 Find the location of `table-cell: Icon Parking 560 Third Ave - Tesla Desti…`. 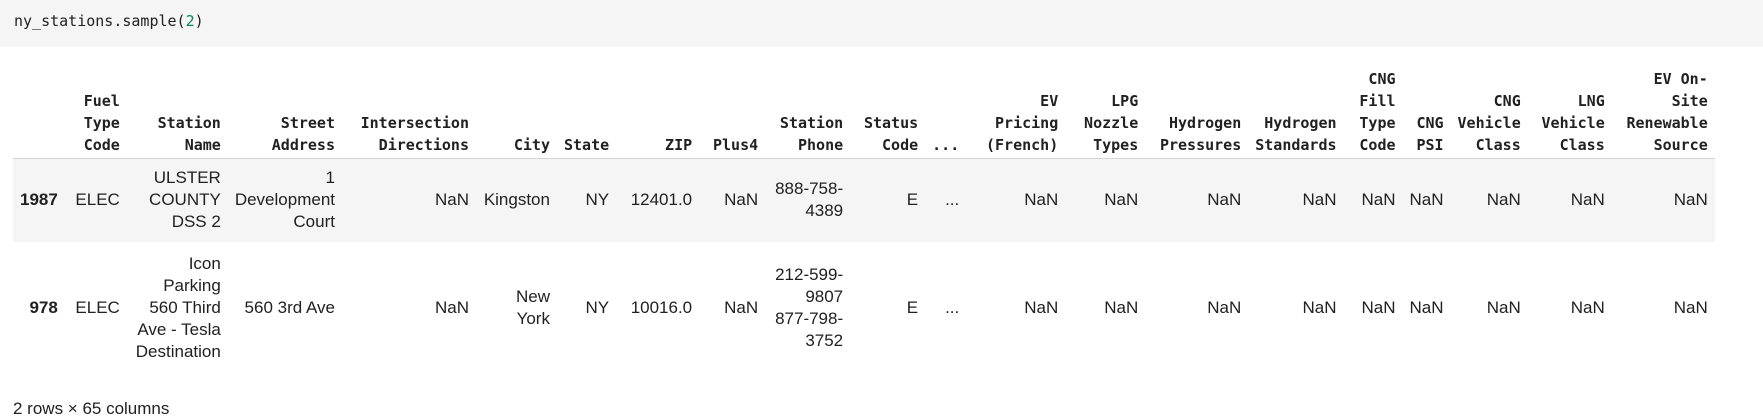

table-cell: Icon Parking 560 Third Ave - Tesla Desti… is located at coordinates (178, 307).